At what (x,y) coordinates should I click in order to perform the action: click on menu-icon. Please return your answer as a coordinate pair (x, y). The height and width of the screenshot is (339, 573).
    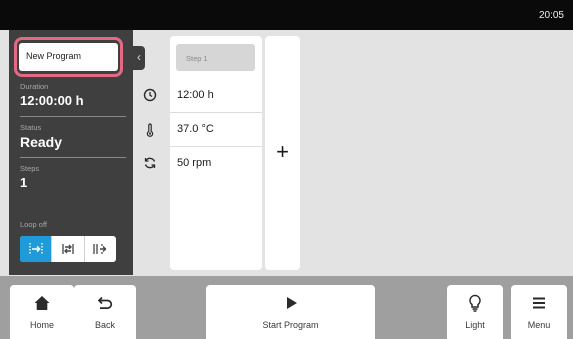
    Looking at the image, I should click on (539, 303).